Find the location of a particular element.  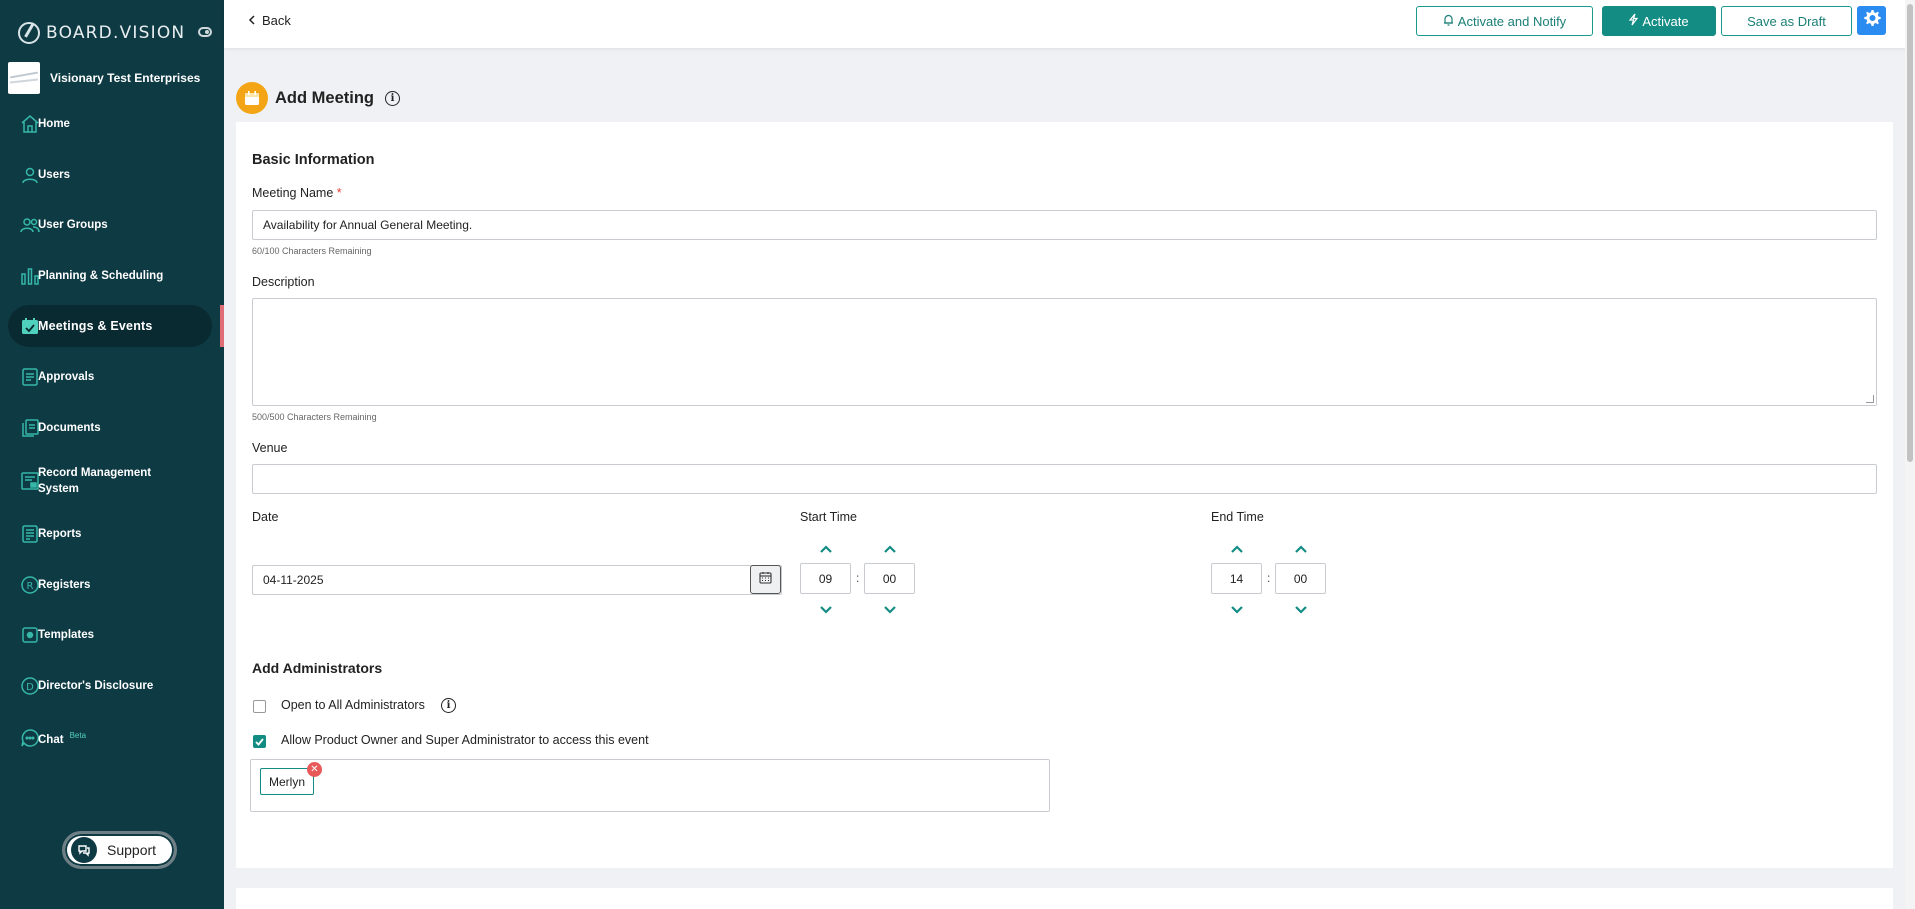

sidebar-item-reports: Reports is located at coordinates (110, 534).